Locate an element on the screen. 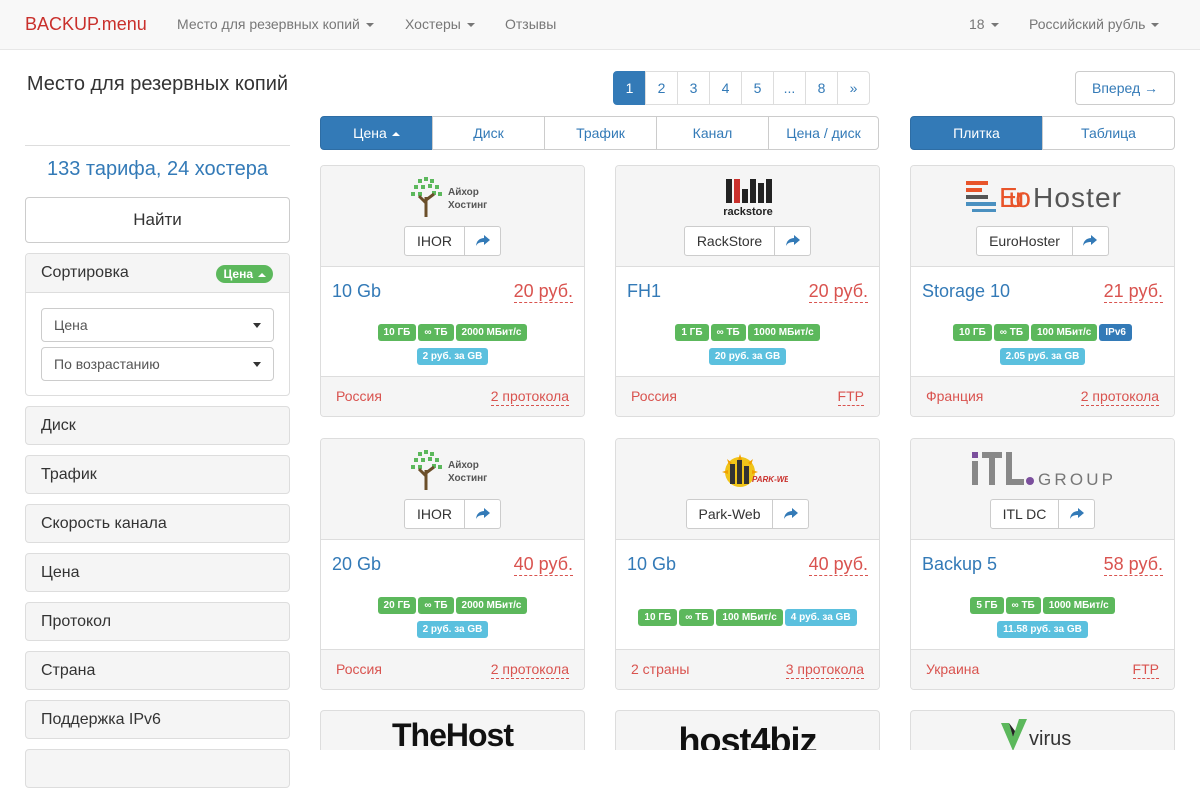 This screenshot has width=1200, height=788. card-protocols: 3 протокола is located at coordinates (824, 670).